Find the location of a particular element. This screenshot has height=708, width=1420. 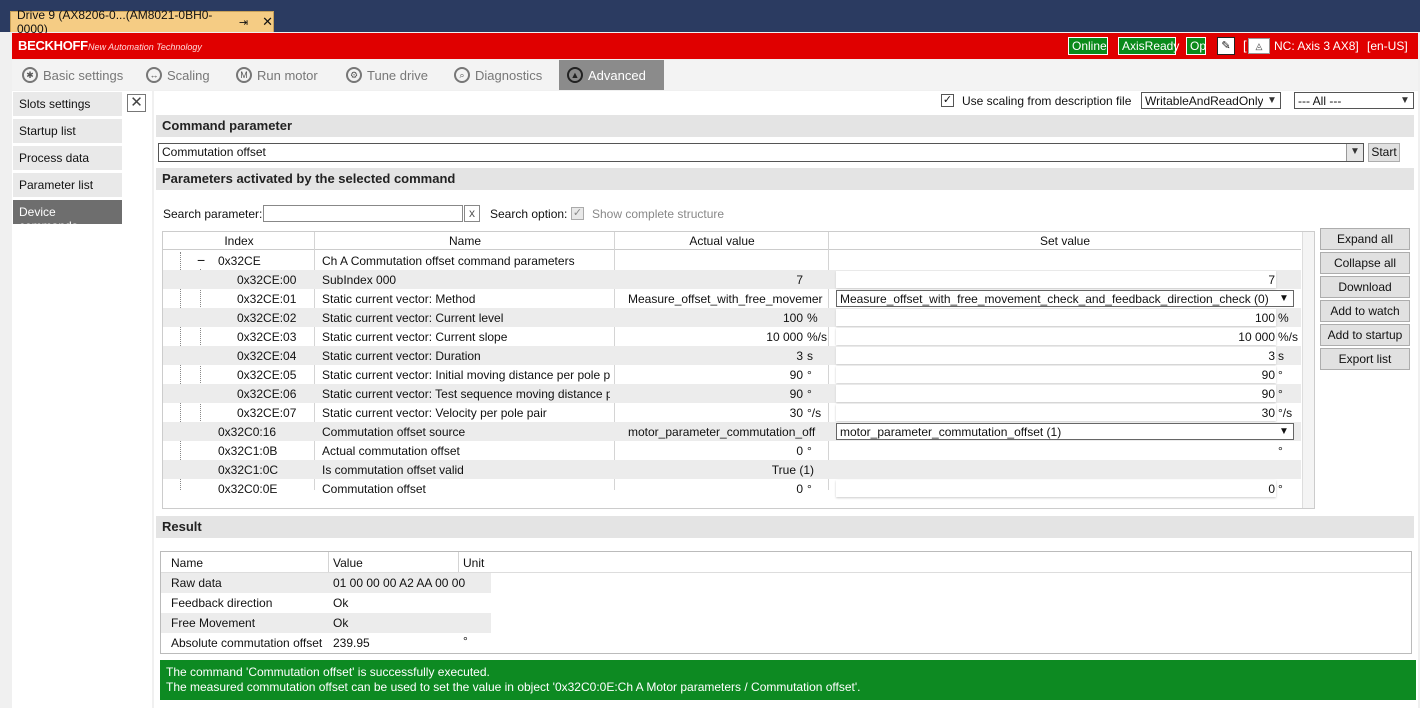

motor-icon: M is located at coordinates (244, 75).